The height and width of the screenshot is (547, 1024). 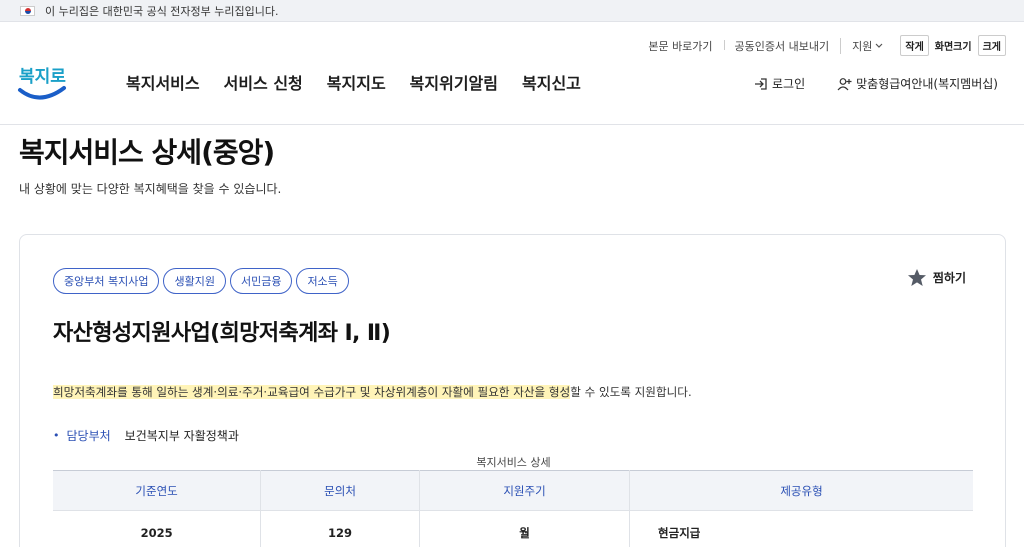 I want to click on utility-nav: 본문 바로가기 공동인증서 내보내기 지원 작게 화면크기 크게, so click(x=821, y=45).